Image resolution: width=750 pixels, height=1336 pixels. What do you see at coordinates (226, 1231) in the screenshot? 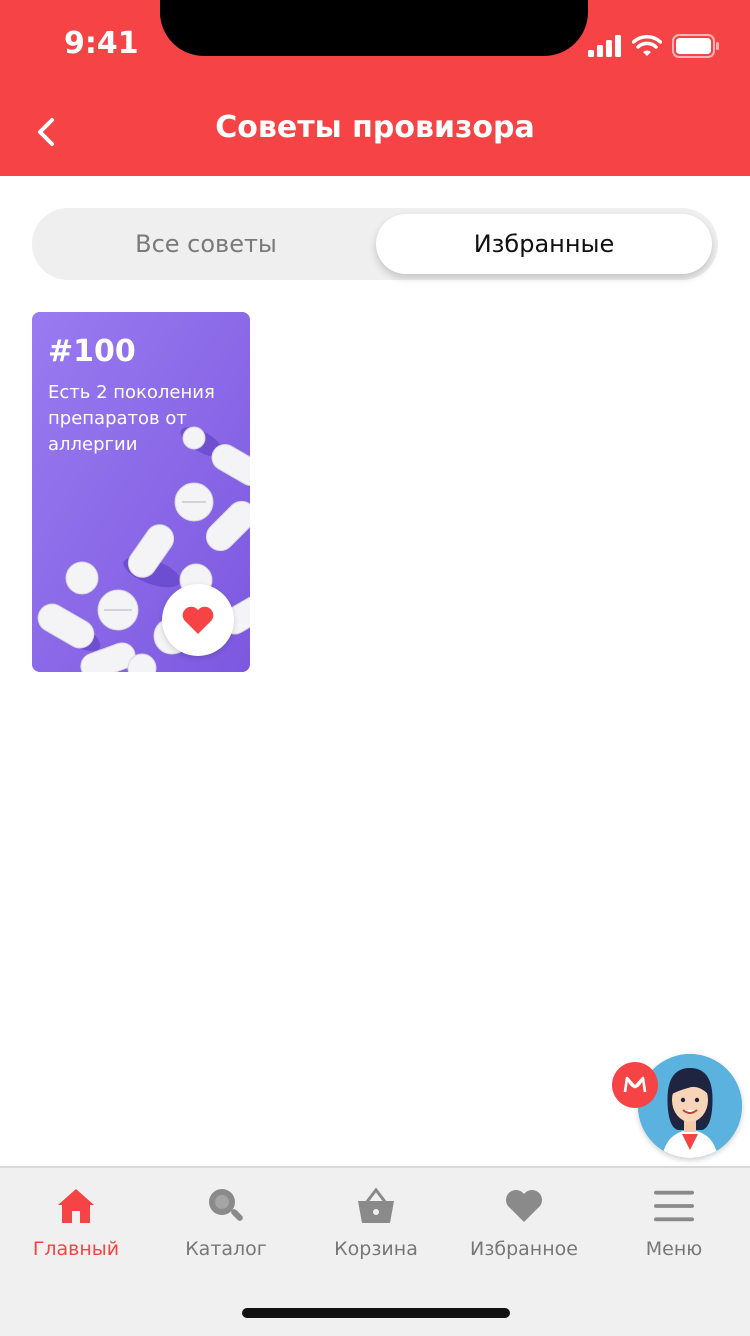
I see `tabbar-item-catalog: Каталог` at bounding box center [226, 1231].